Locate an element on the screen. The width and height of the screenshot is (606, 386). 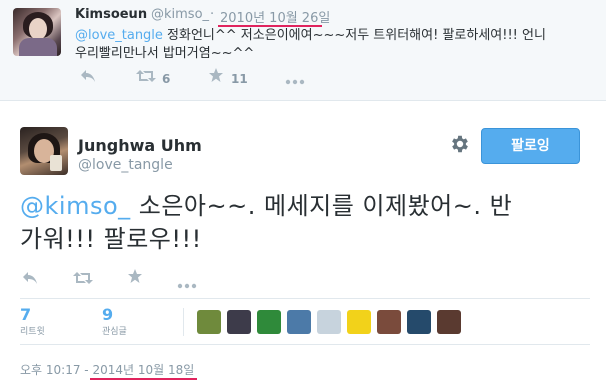
retweet-count: 6 is located at coordinates (166, 79).